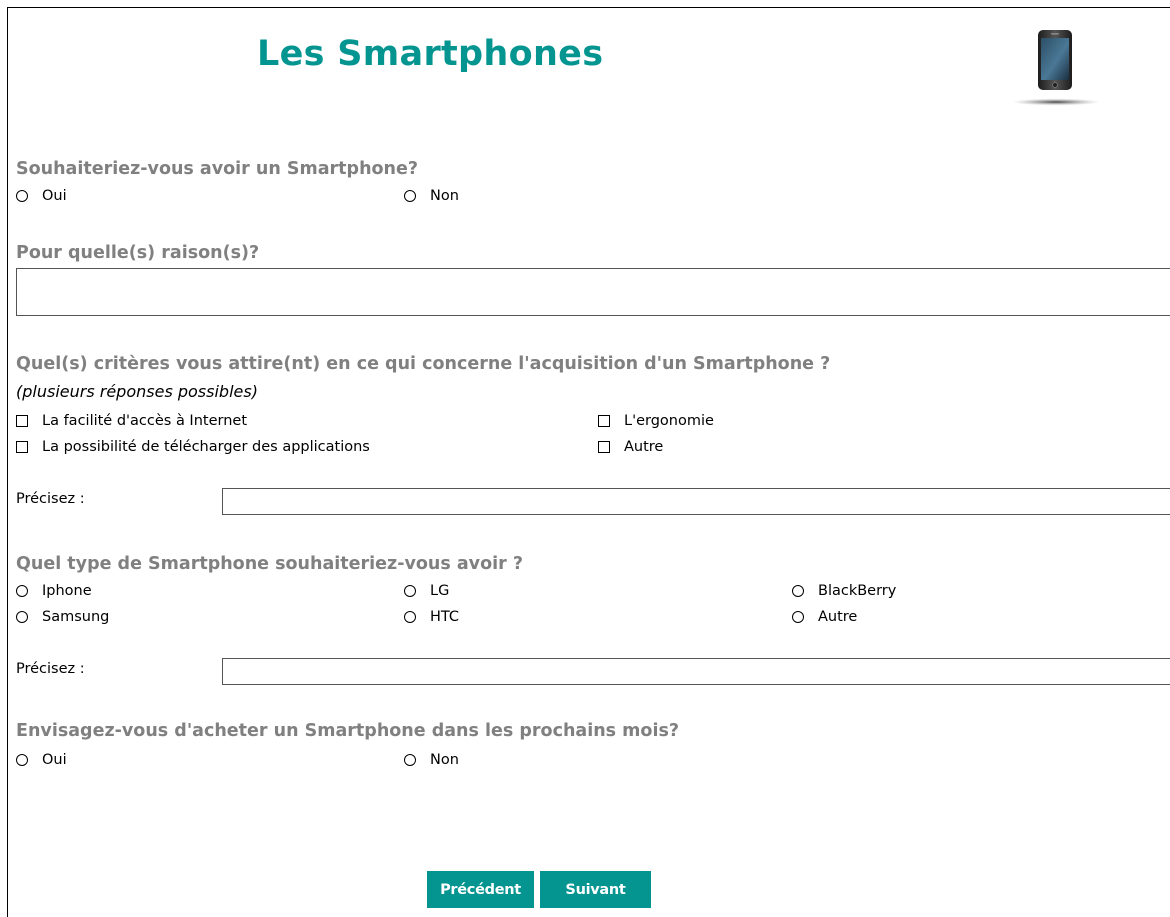 The height and width of the screenshot is (917, 1170). Describe the element at coordinates (595, 889) in the screenshot. I see `next-button: Suivant` at that location.